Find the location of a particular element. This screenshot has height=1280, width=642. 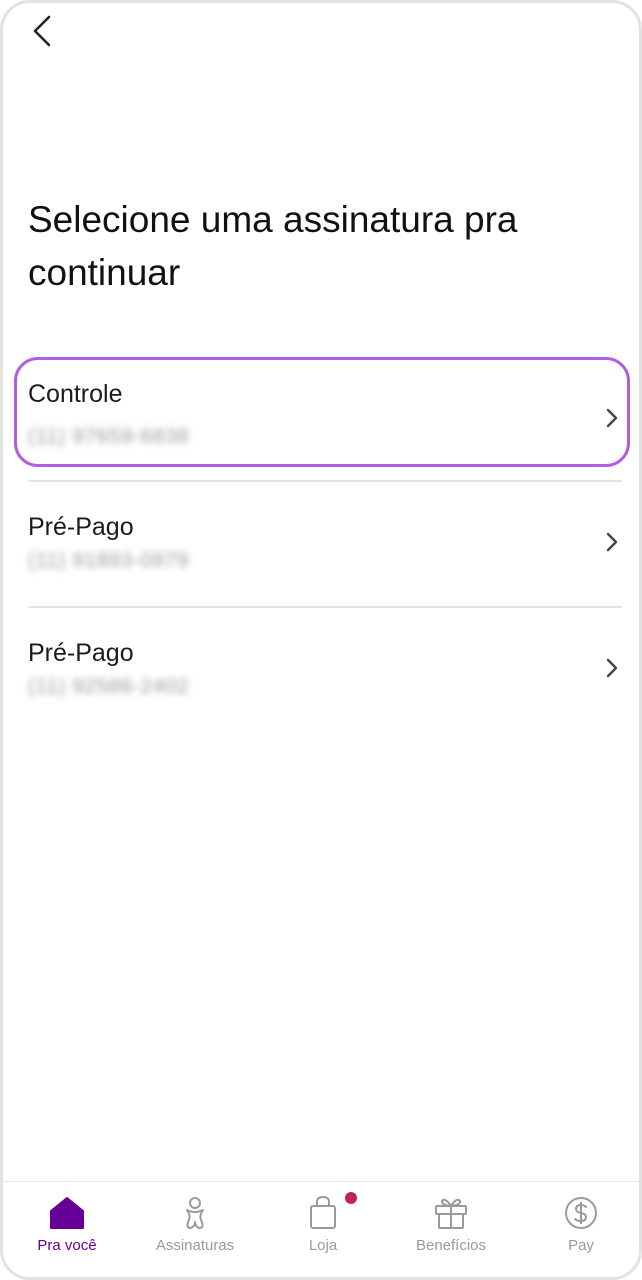

gift-icon is located at coordinates (451, 1213).